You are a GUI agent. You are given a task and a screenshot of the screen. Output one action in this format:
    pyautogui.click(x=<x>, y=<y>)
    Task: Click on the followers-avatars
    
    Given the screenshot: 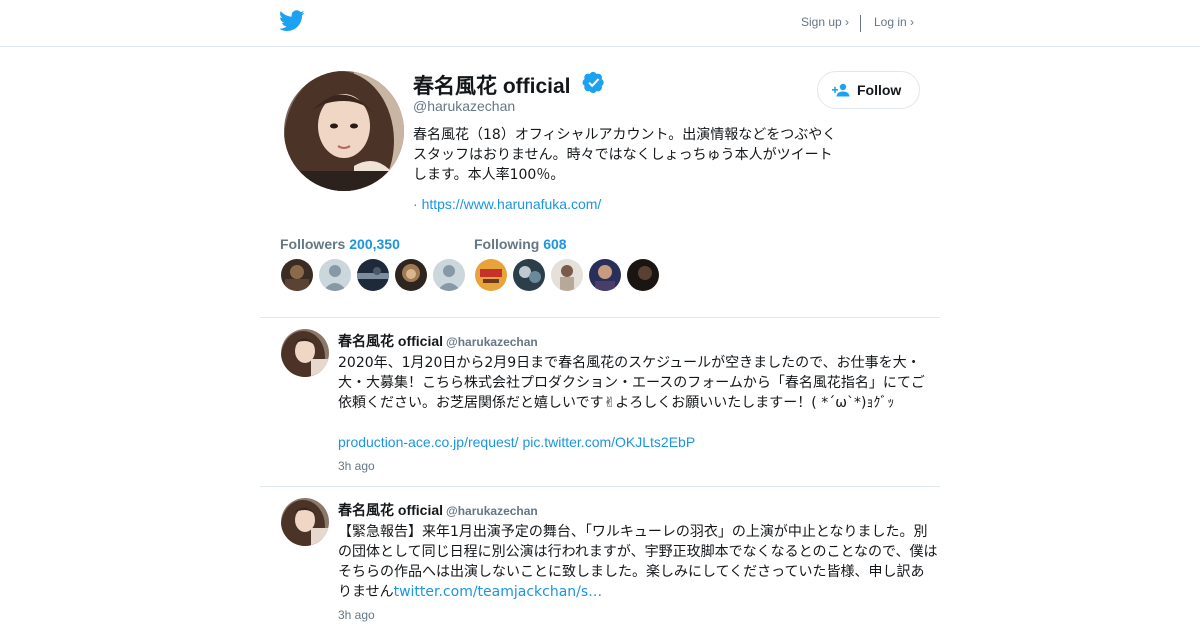 What is the action you would take?
    pyautogui.click(x=373, y=275)
    